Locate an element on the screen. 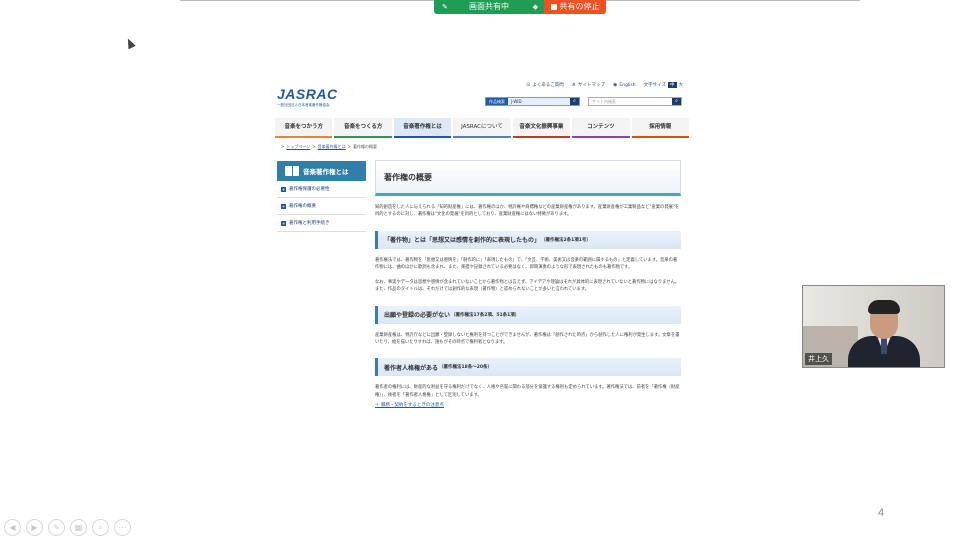 The width and height of the screenshot is (960, 540). utility-links: ⊙ よくあるご質問 ⋔ サイトマップ ◉ English 文字サイズ 中 大 is located at coordinates (604, 85).